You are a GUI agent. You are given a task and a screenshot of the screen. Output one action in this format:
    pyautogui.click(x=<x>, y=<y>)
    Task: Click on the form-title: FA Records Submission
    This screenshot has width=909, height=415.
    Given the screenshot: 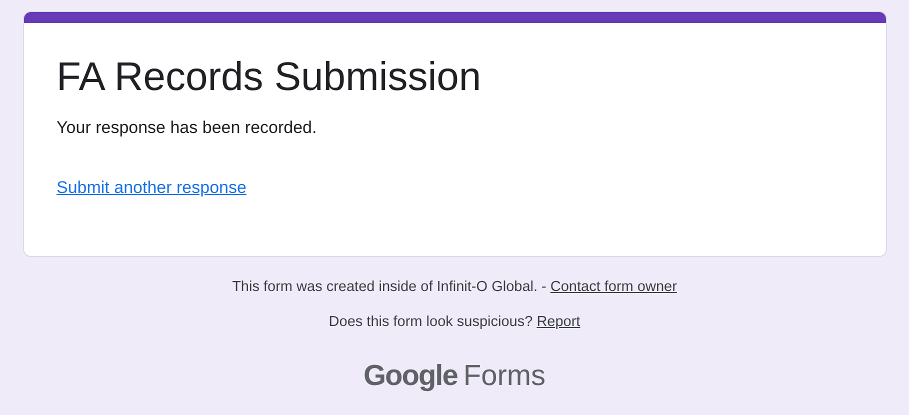 What is the action you would take?
    pyautogui.click(x=269, y=77)
    